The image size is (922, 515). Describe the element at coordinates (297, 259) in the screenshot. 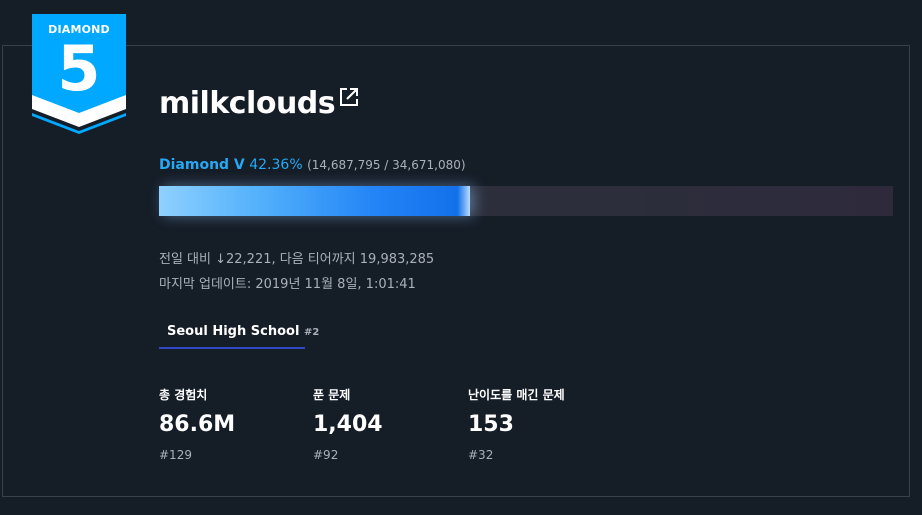

I see `daily-change-text: 전일 대비 ↓22,221, 다음 티어까지 19,983,285` at that location.